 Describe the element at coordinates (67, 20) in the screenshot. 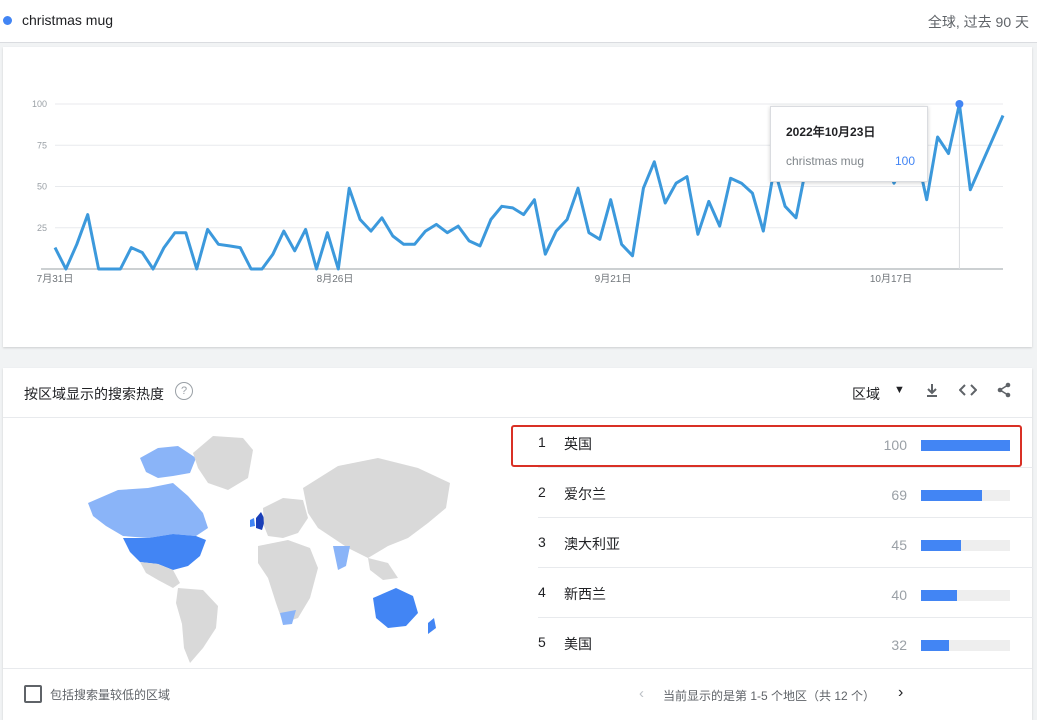

I see `search-term: christmas mug` at that location.